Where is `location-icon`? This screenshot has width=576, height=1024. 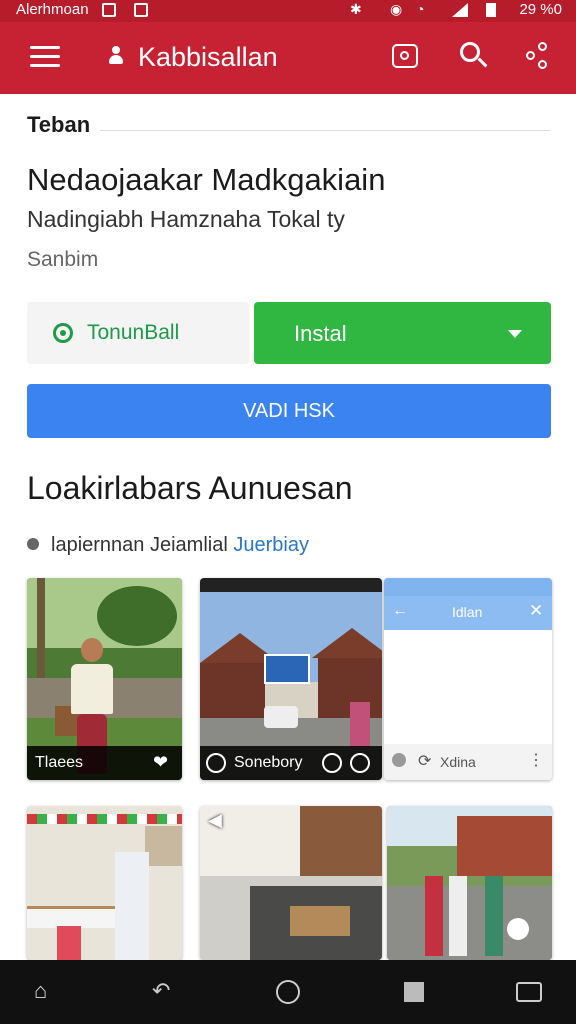
location-icon is located at coordinates (33, 544).